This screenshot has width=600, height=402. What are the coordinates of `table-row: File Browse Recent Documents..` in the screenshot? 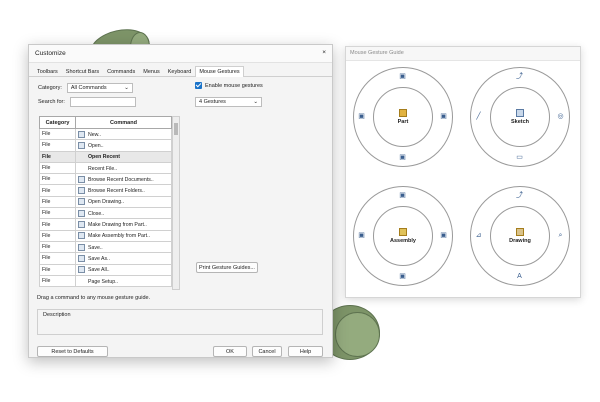 It's located at (105, 179).